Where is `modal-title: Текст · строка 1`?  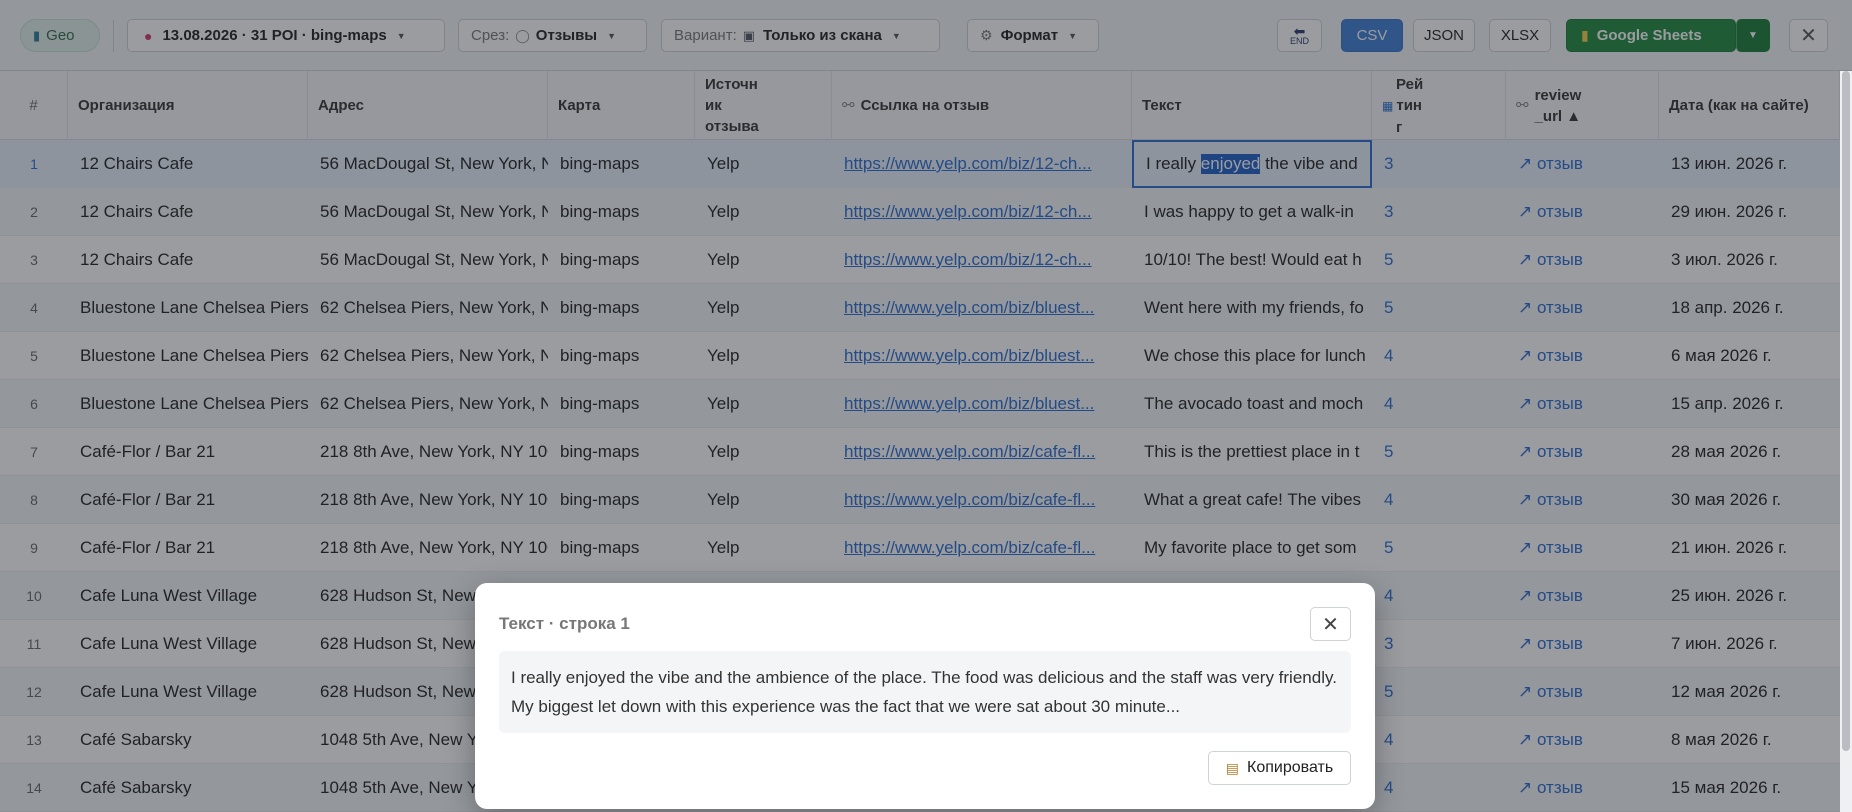 modal-title: Текст · строка 1 is located at coordinates (564, 623).